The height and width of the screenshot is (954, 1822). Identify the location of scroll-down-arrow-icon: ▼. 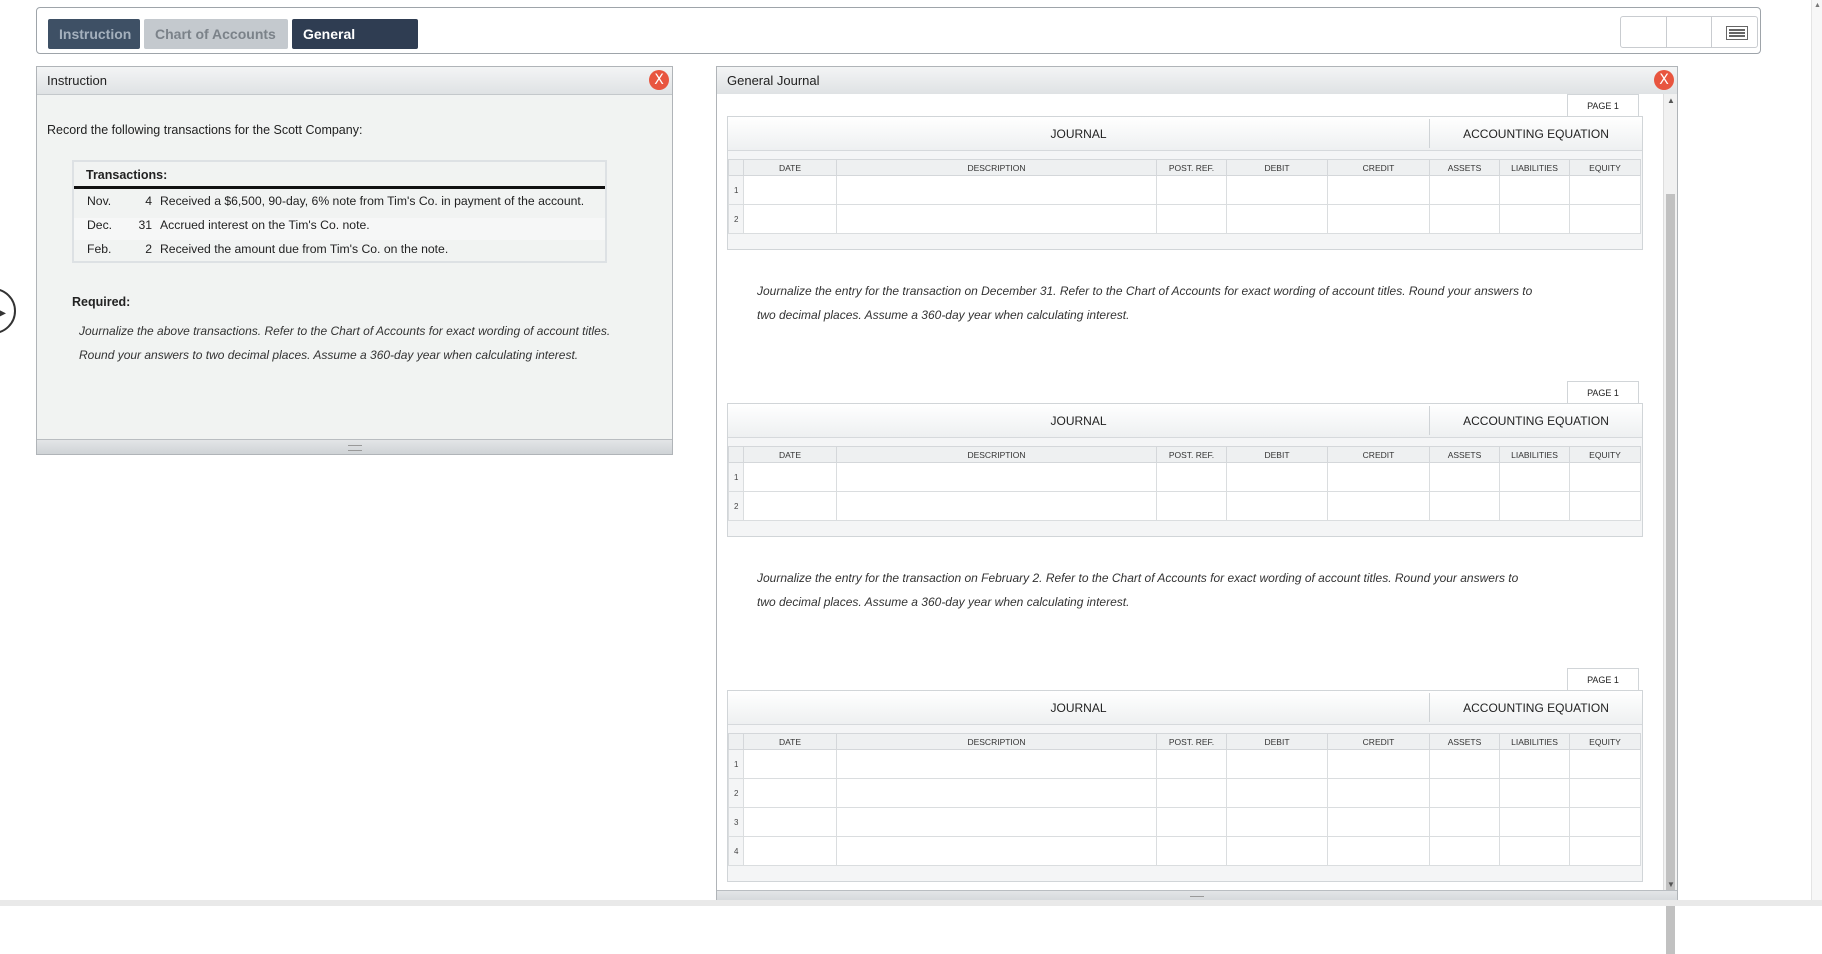
(1671, 884).